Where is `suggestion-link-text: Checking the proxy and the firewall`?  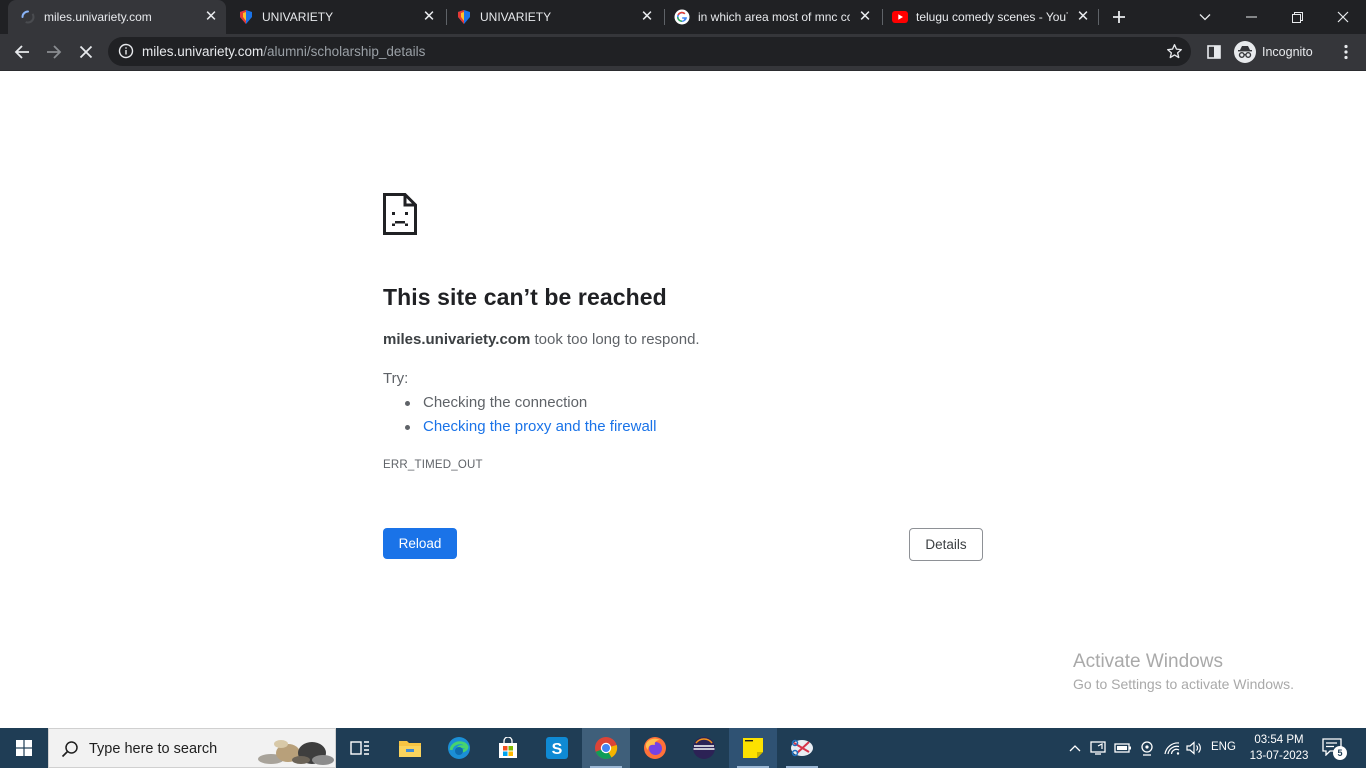
suggestion-link-text: Checking the proxy and the firewall is located at coordinates (539, 426).